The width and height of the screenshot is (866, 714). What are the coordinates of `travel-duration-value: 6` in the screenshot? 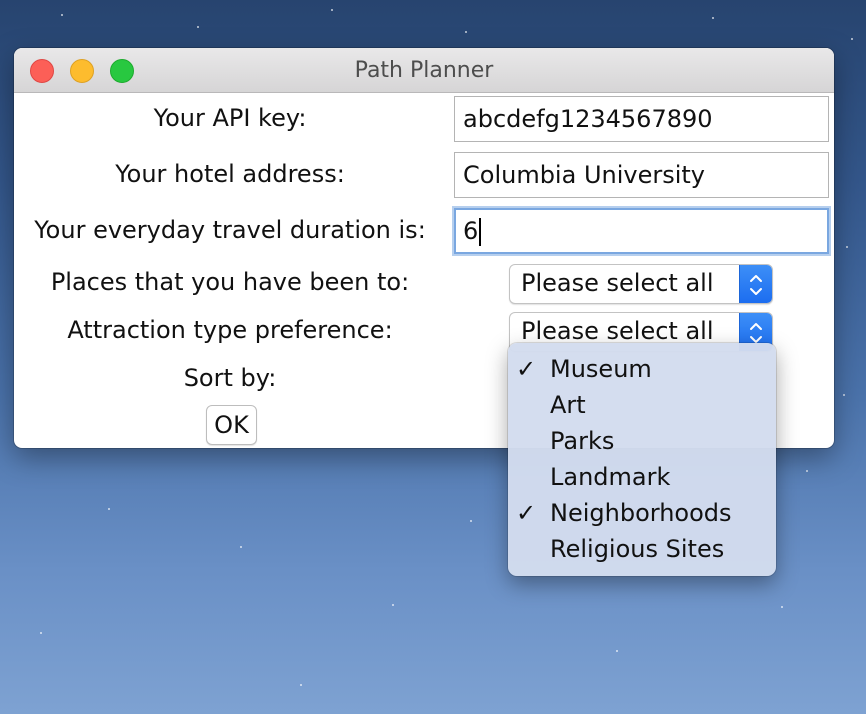 It's located at (471, 231).